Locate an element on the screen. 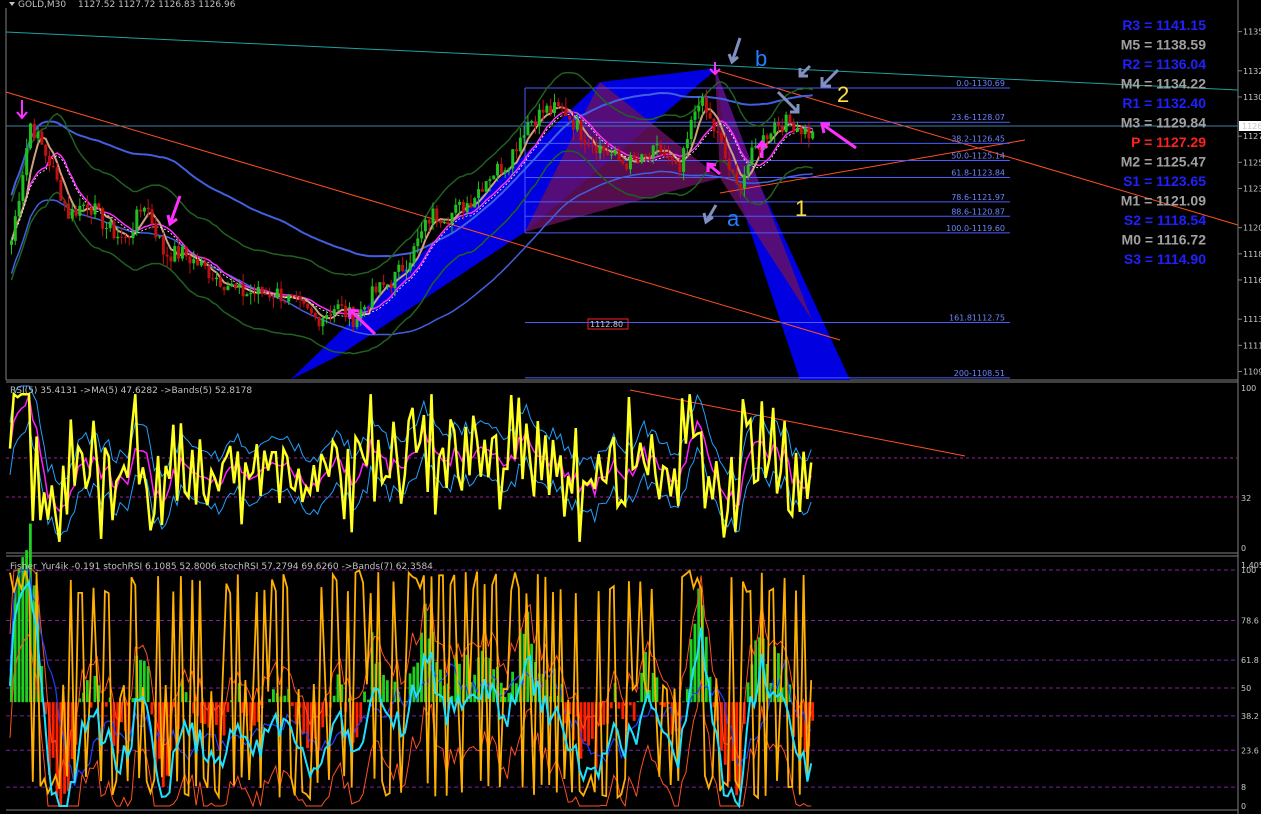 Image resolution: width=1261 pixels, height=814 pixels. price-box-label: 1112.80 is located at coordinates (606, 324).